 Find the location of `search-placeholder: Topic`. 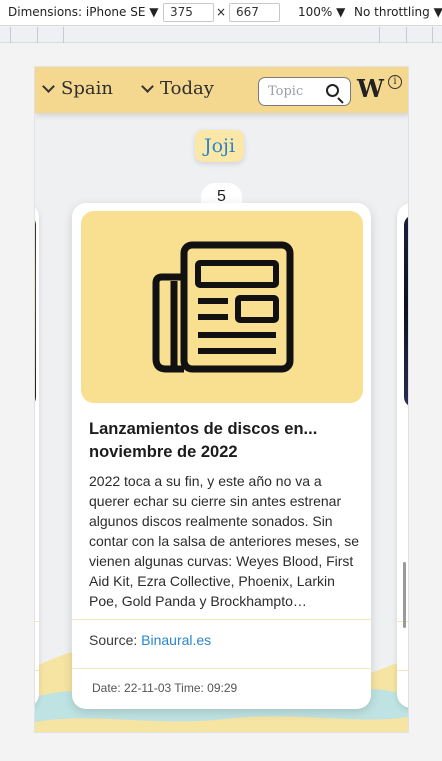

search-placeholder: Topic is located at coordinates (286, 91).